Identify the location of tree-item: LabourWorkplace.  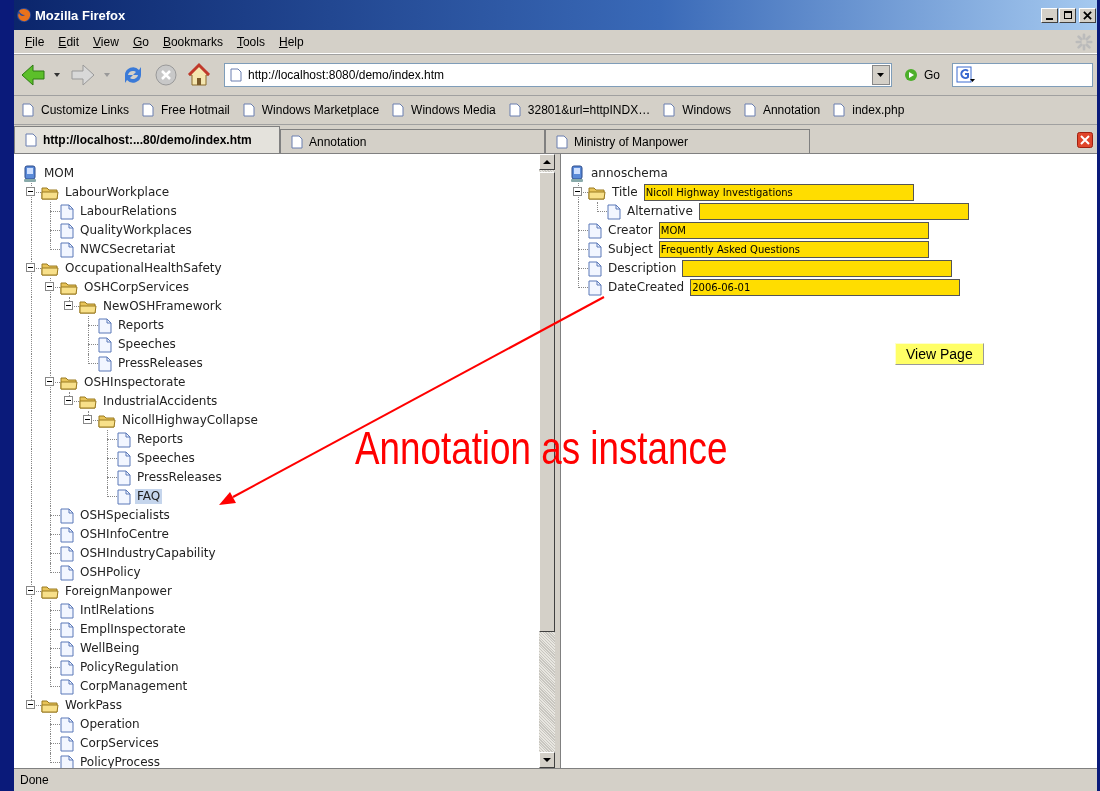
(117, 192).